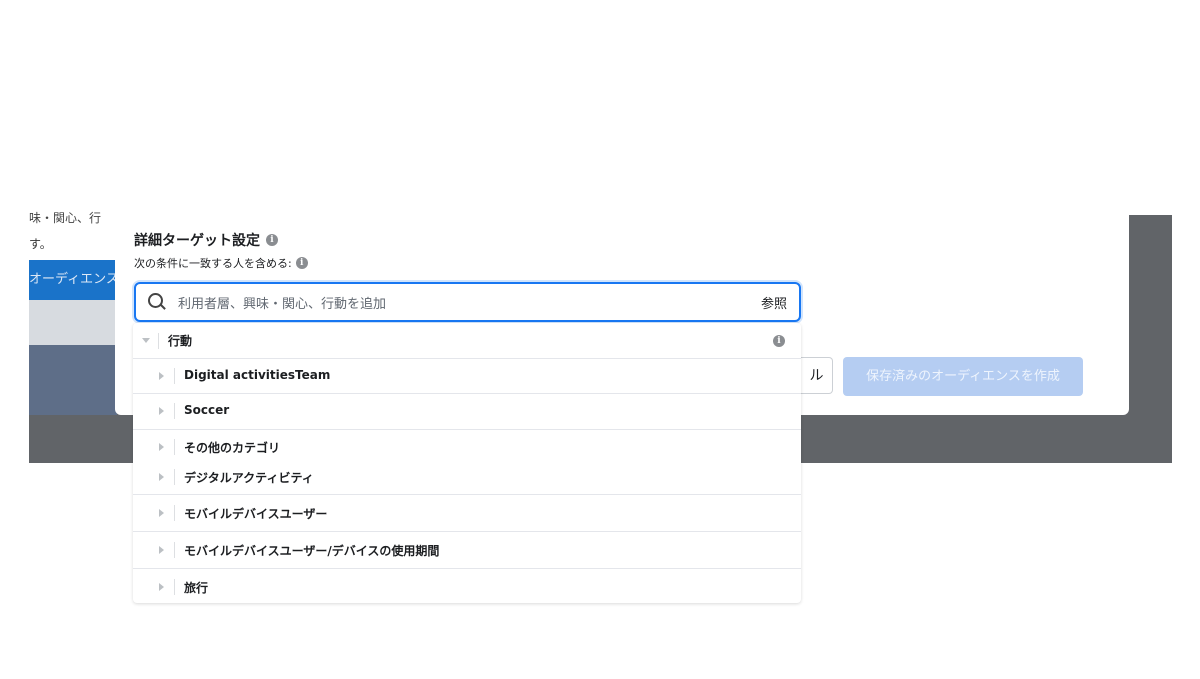 Image resolution: width=1200 pixels, height=679 pixels. Describe the element at coordinates (774, 302) in the screenshot. I see `browse-button: 参照` at that location.